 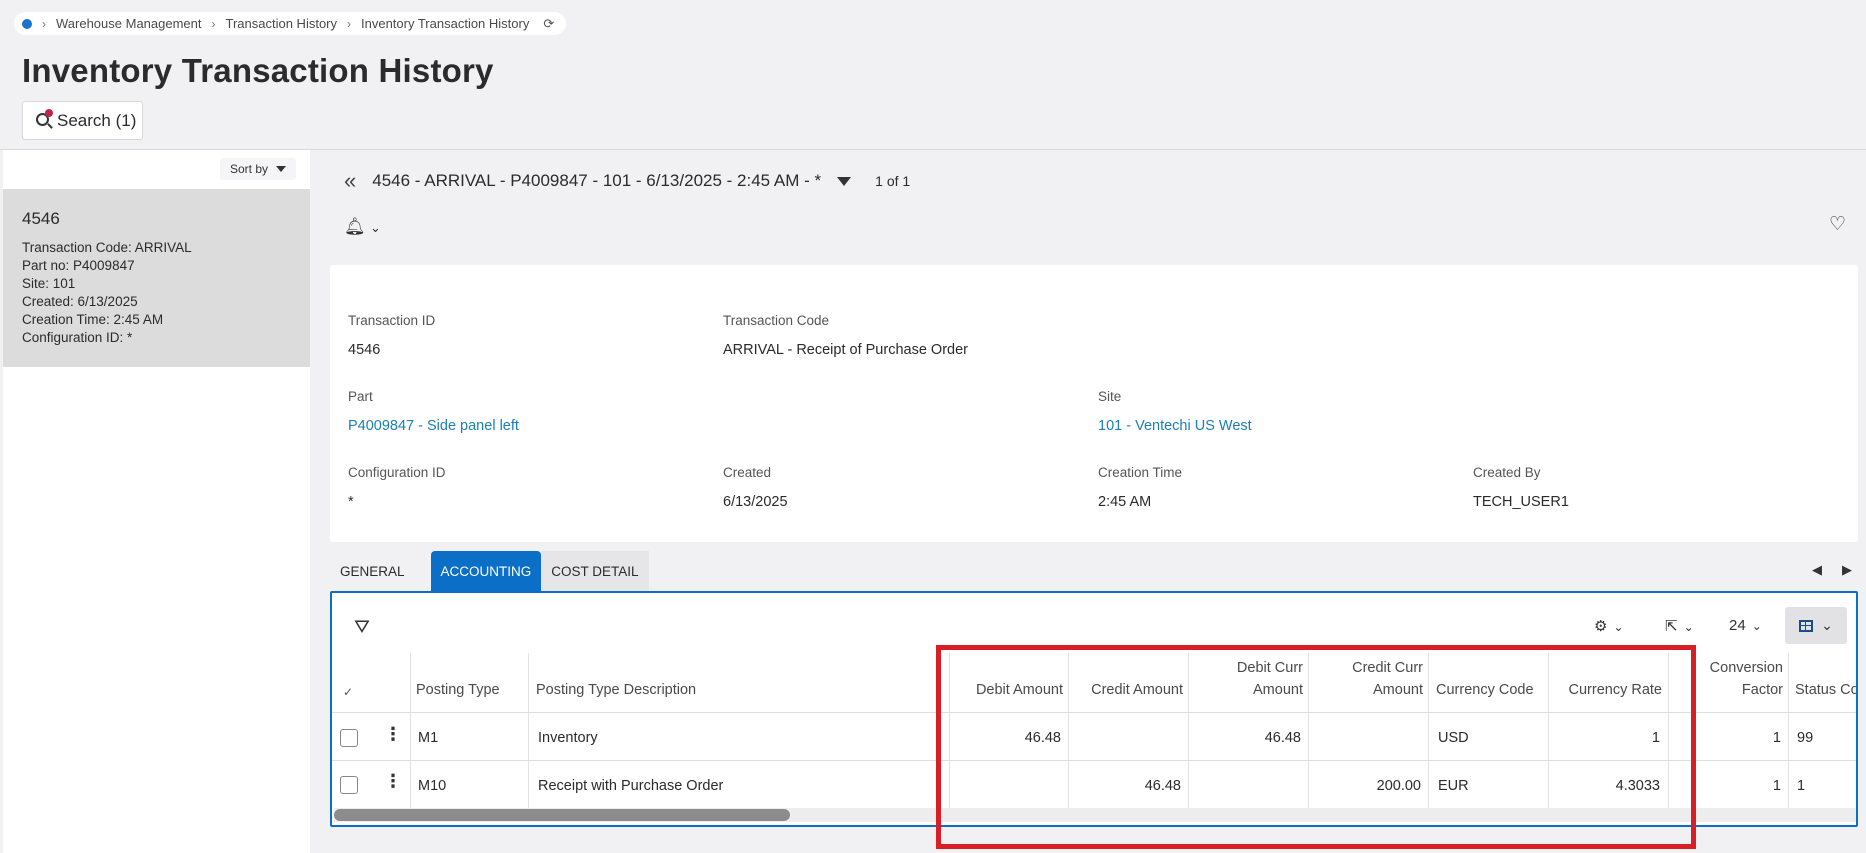 What do you see at coordinates (77, 337) in the screenshot?
I see `record-configuration-id: Configuration ID: *` at bounding box center [77, 337].